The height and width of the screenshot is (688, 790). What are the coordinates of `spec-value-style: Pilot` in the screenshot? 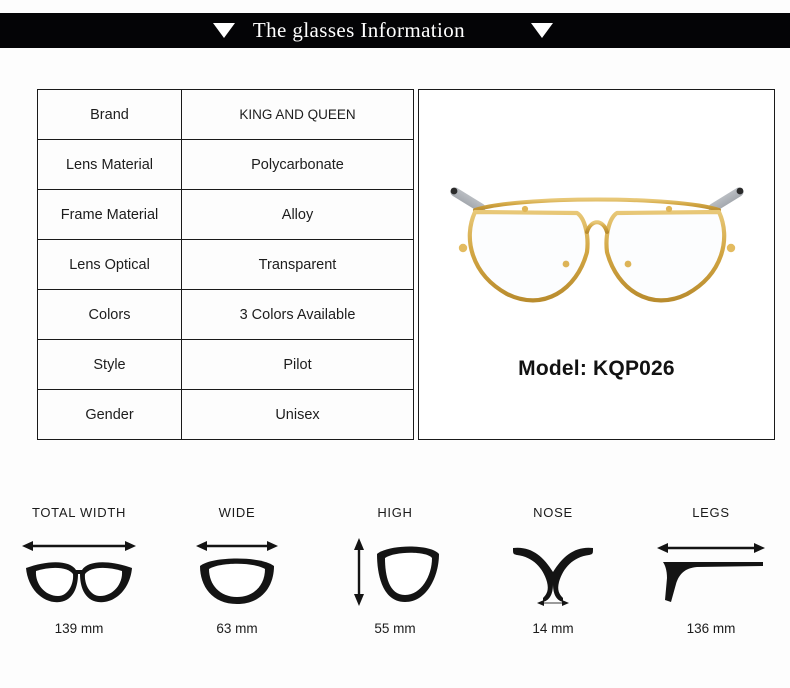 It's located at (297, 364).